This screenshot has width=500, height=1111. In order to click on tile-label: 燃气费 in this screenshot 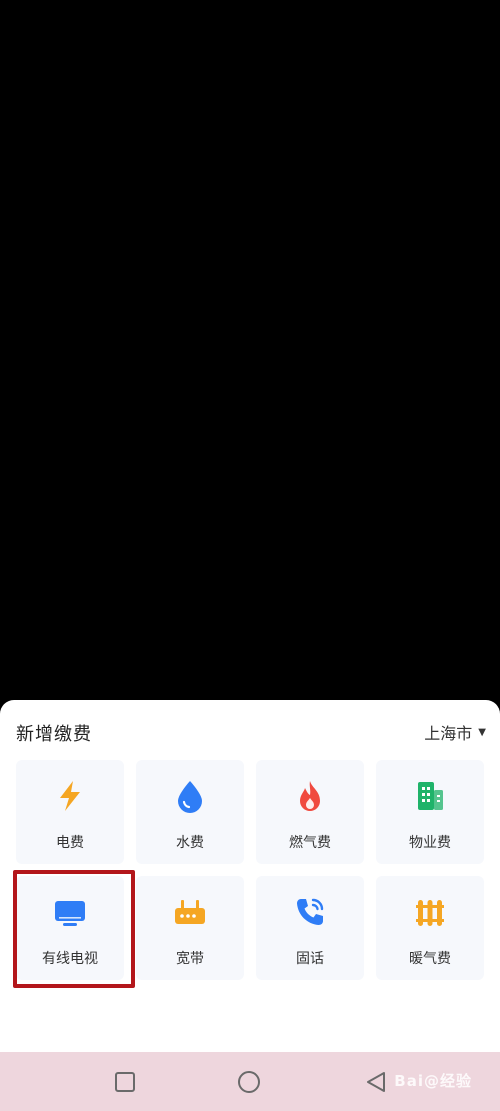, I will do `click(310, 843)`.